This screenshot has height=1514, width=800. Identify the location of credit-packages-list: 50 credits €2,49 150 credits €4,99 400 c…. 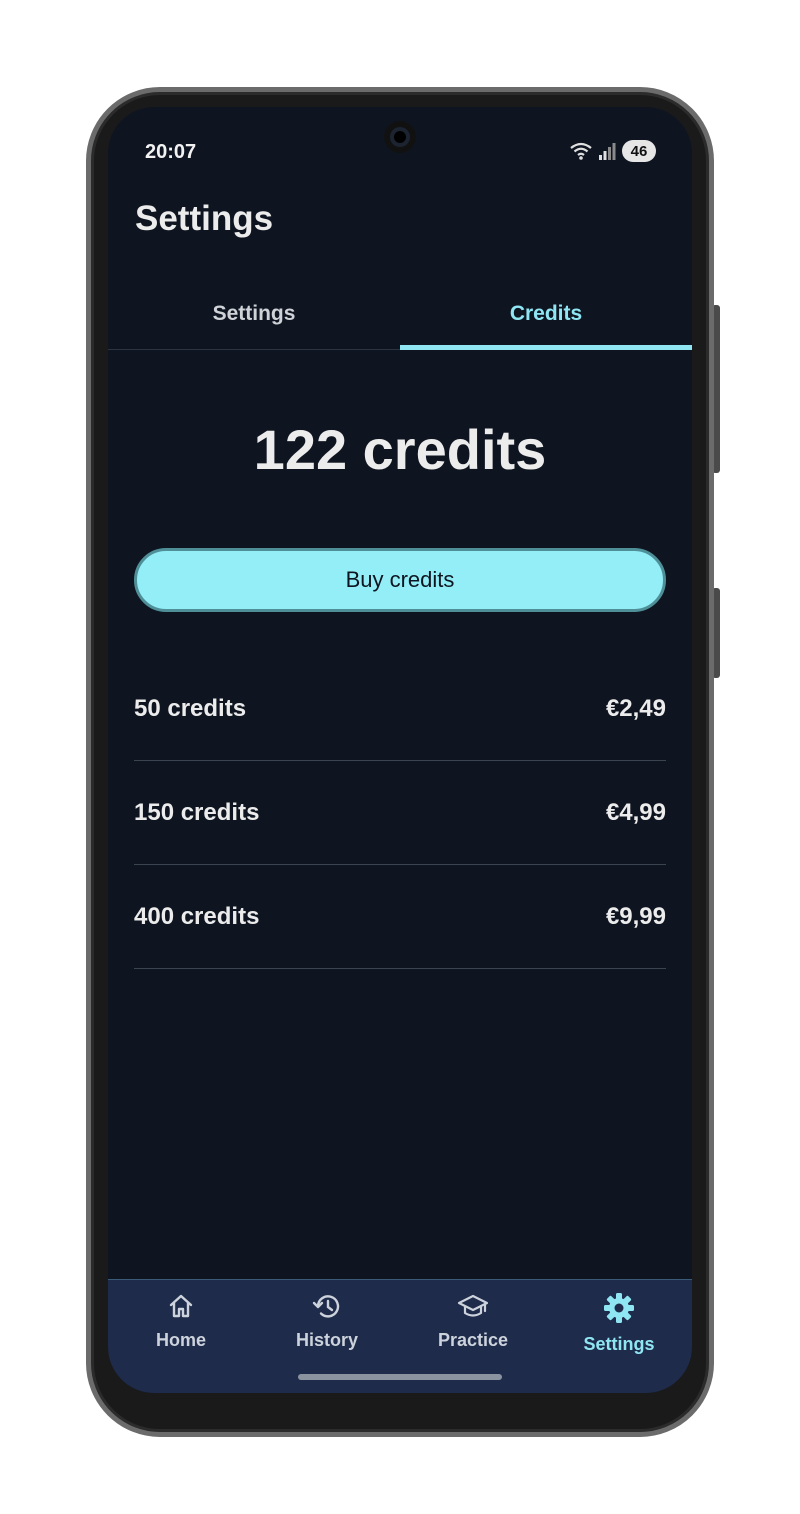
(400, 813).